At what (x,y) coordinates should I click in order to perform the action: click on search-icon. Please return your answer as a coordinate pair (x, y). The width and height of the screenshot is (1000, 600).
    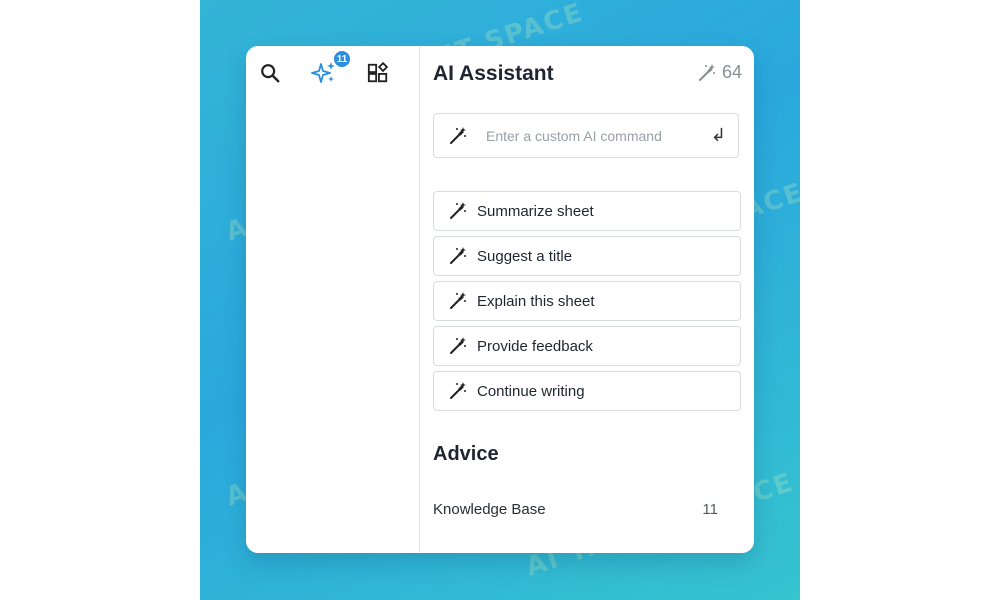
    Looking at the image, I should click on (270, 73).